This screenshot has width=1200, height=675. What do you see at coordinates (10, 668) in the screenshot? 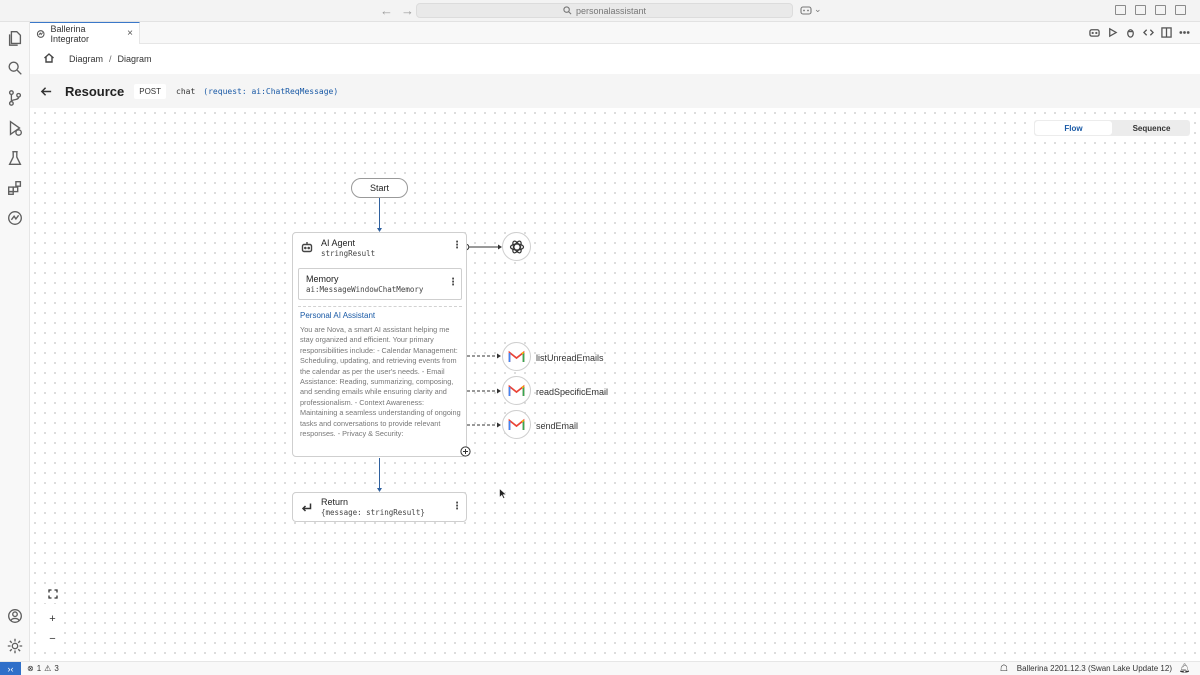
I see `remote-indicator-icon: ›‹` at bounding box center [10, 668].